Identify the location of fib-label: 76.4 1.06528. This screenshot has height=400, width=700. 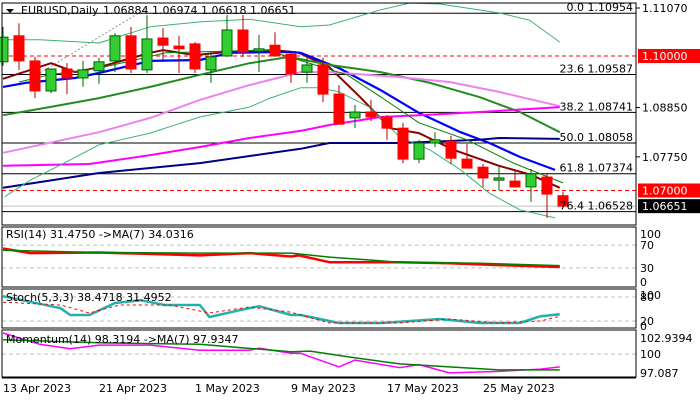
(596, 206).